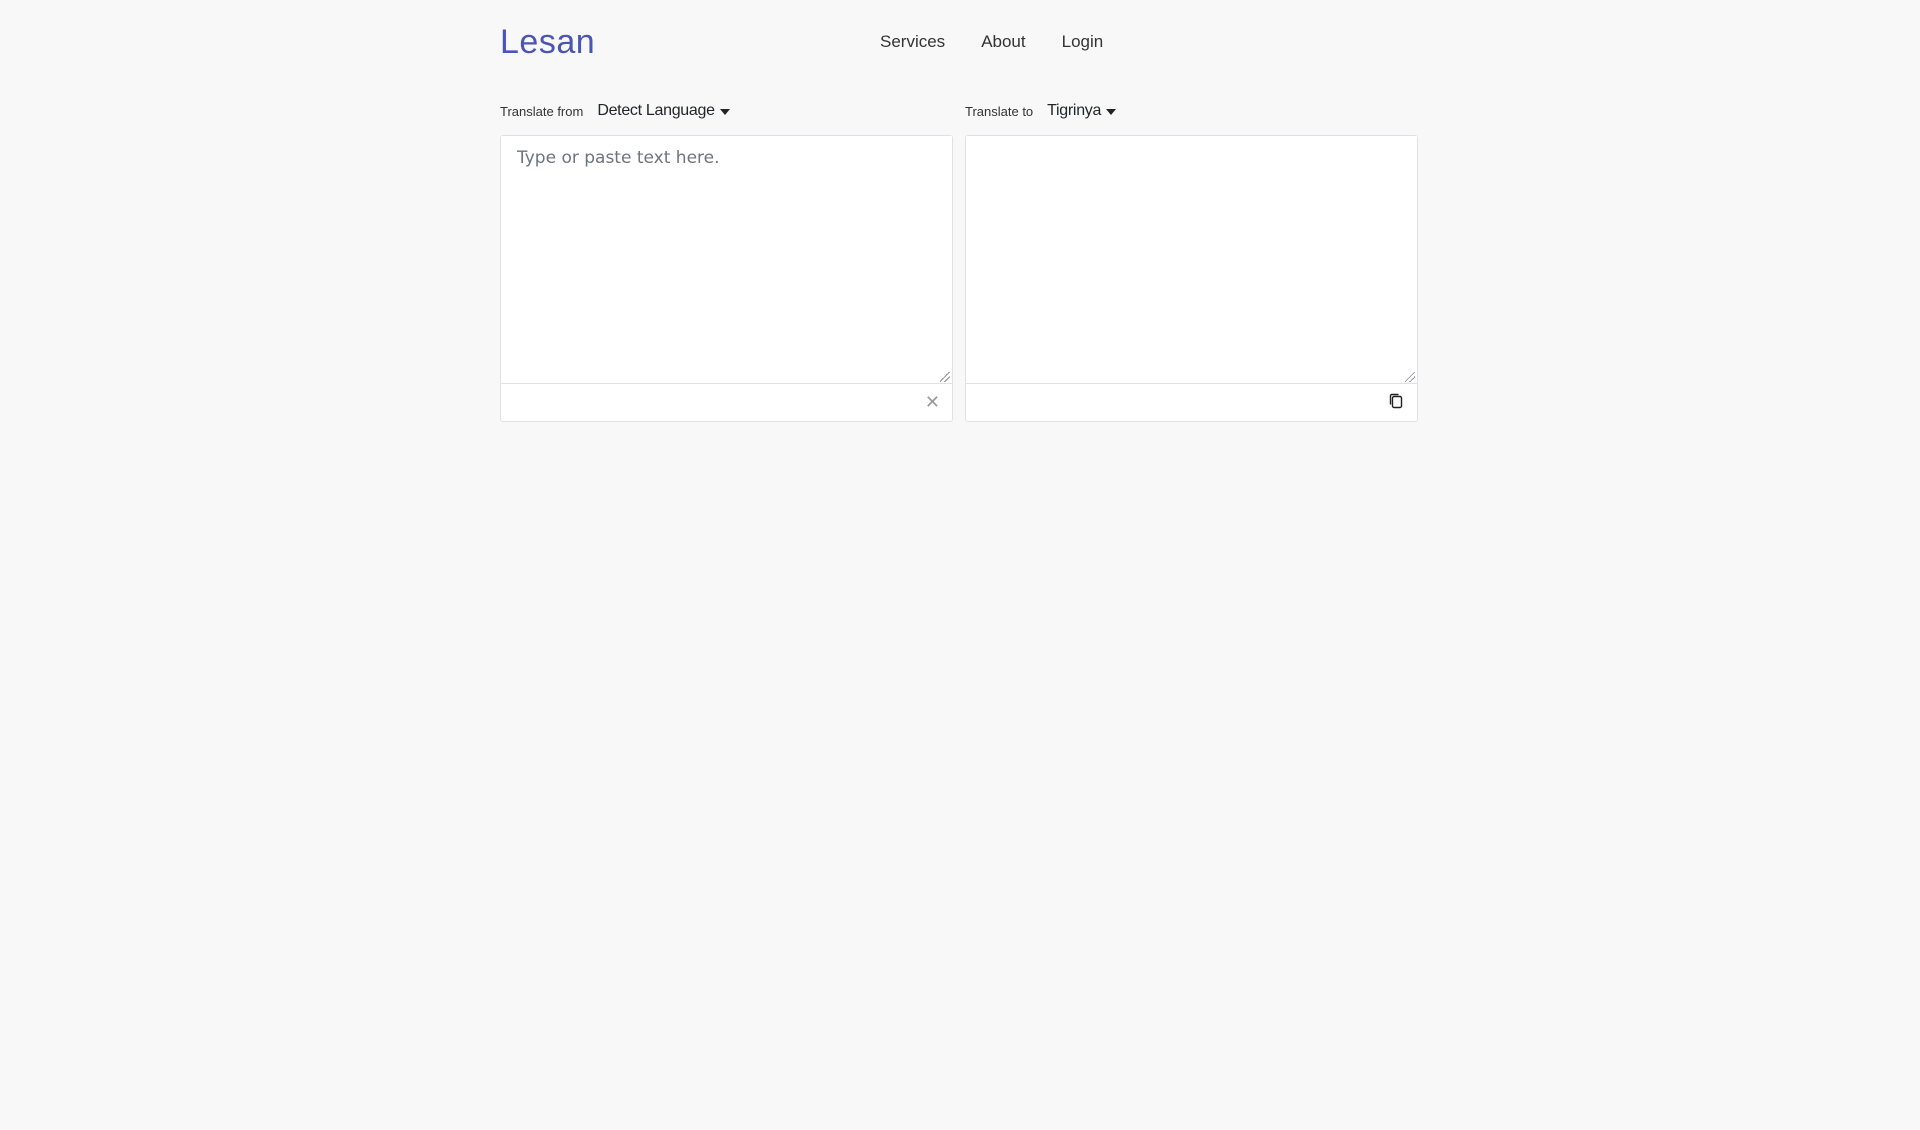 Image resolution: width=1920 pixels, height=1130 pixels. I want to click on copy-icon, so click(1396, 401).